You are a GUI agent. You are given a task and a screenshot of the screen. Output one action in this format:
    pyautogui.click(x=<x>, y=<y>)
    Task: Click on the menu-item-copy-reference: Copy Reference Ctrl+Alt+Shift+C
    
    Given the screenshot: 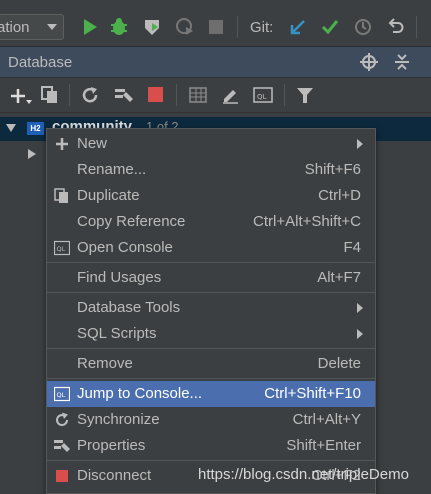 What is the action you would take?
    pyautogui.click(x=211, y=222)
    